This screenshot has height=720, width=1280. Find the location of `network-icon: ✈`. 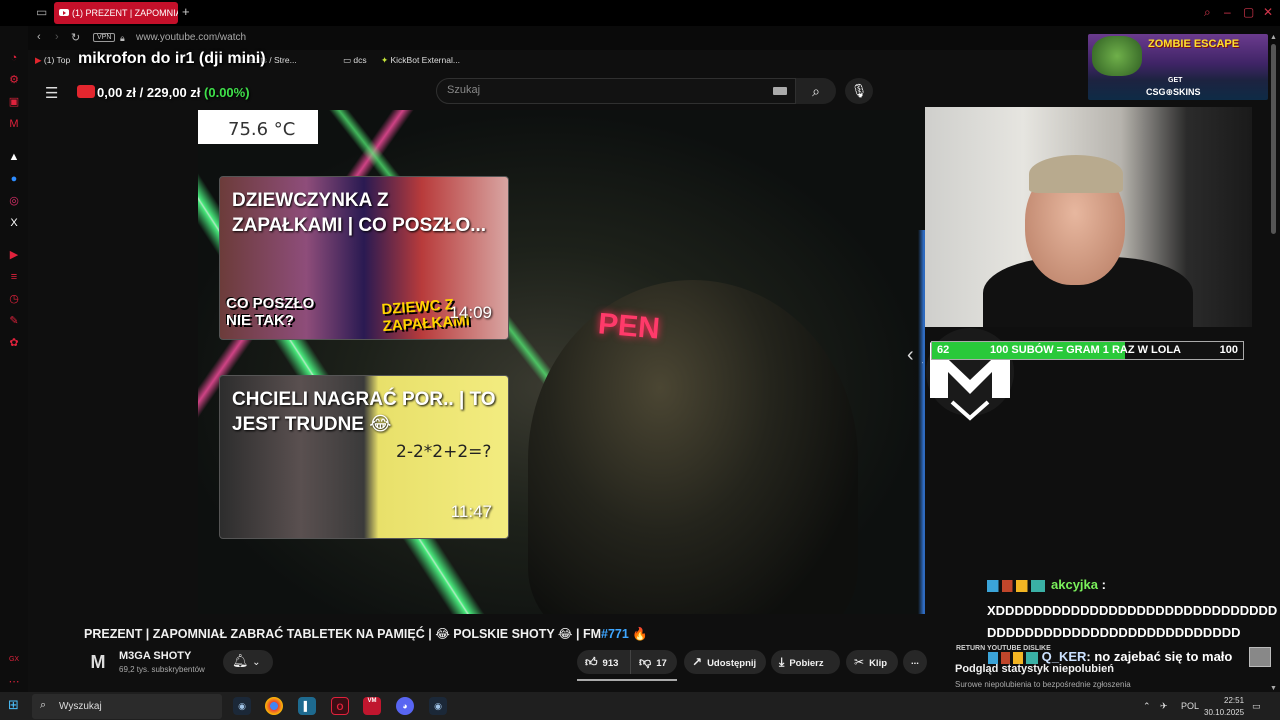

network-icon: ✈ is located at coordinates (1164, 706).